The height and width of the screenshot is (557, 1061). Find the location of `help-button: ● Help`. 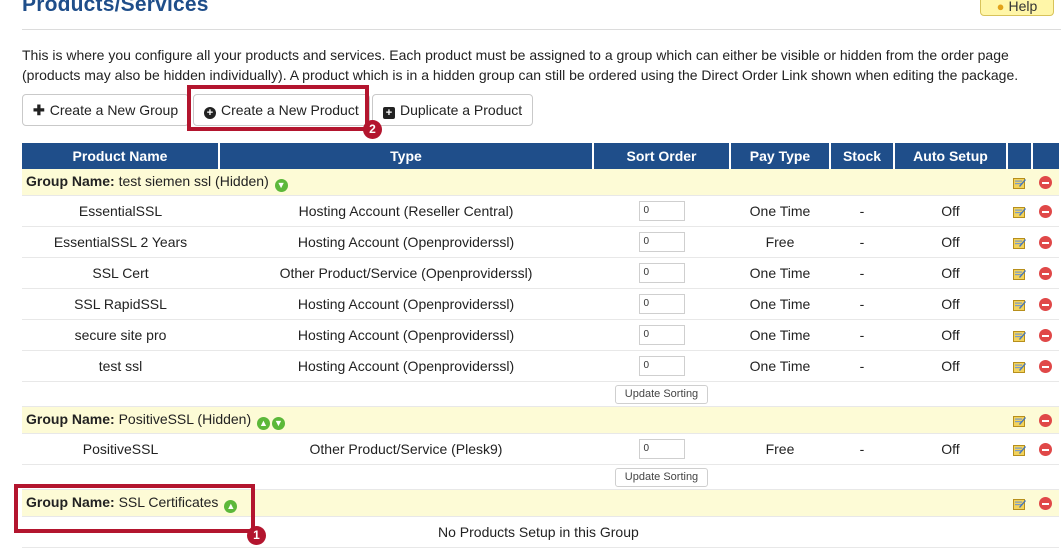

help-button: ● Help is located at coordinates (1017, 8).